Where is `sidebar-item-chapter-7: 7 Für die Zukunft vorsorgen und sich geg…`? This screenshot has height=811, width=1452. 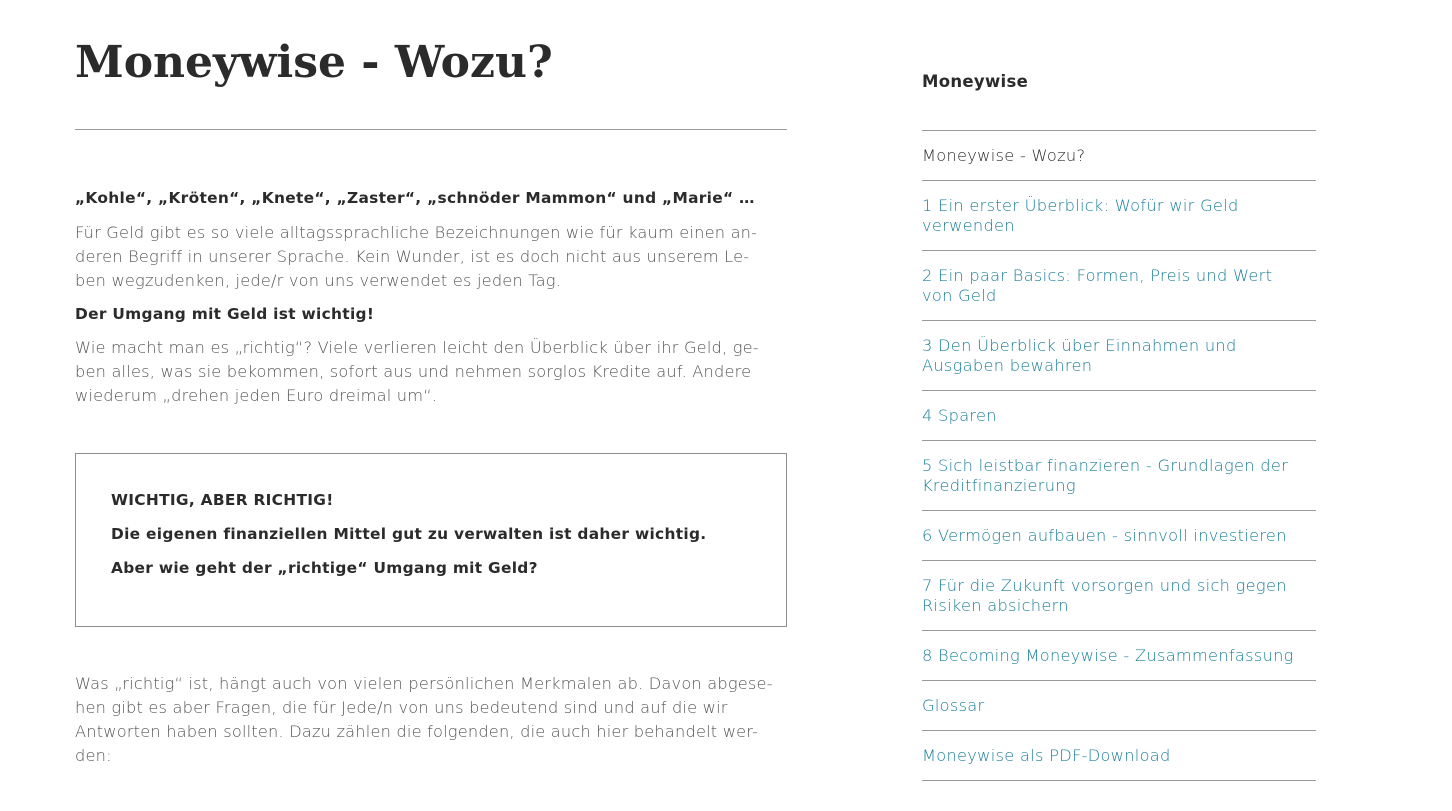
sidebar-item-chapter-7: 7 Für die Zukunft vorsorgen und sich geg… is located at coordinates (1119, 596).